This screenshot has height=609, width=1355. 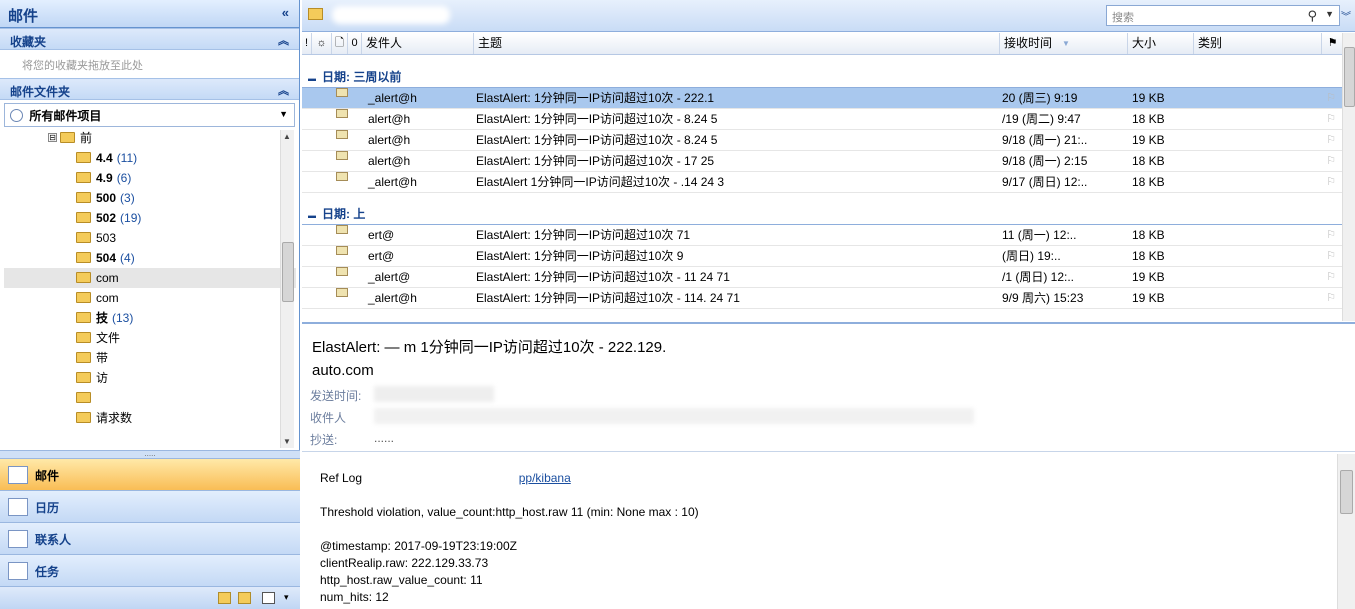 What do you see at coordinates (341, 478) in the screenshot?
I see `ref-log-label: Ref Log` at bounding box center [341, 478].